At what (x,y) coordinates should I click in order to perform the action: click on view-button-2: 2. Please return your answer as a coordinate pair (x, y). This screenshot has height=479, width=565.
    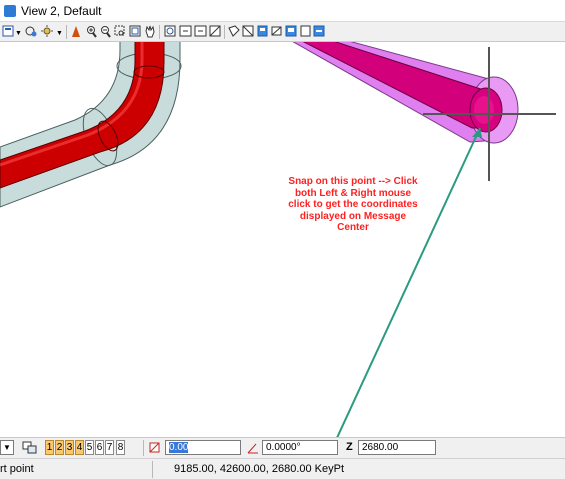
    Looking at the image, I should click on (59, 447).